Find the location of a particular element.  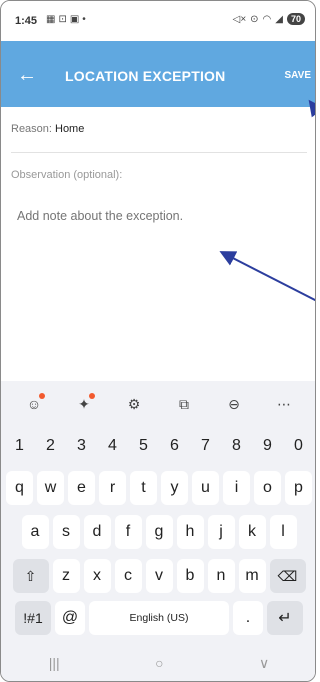

shift-icon: ⇧ is located at coordinates (30, 575).